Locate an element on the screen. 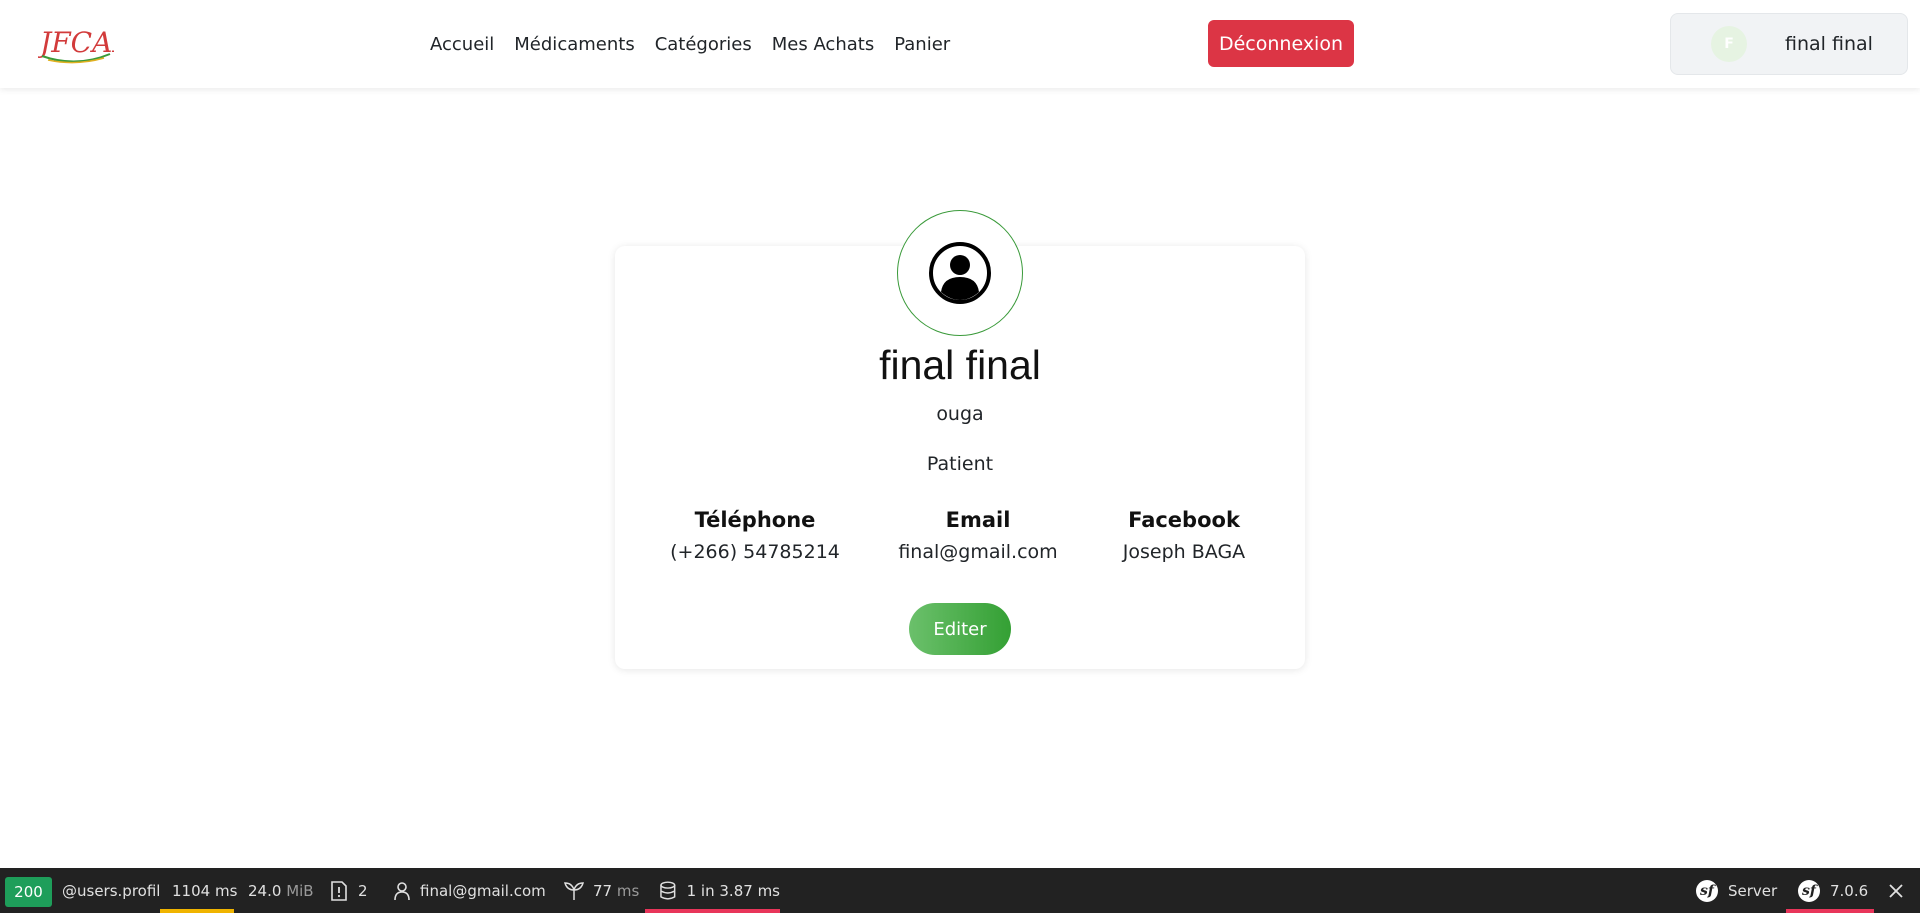  memory-unit: MiB is located at coordinates (300, 890).